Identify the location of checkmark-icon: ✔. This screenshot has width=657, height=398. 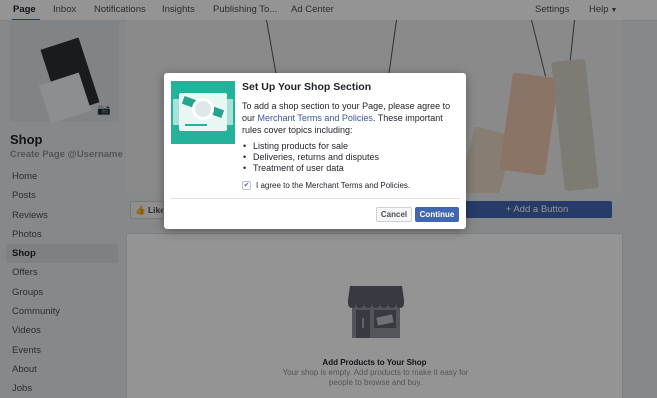
(246, 185).